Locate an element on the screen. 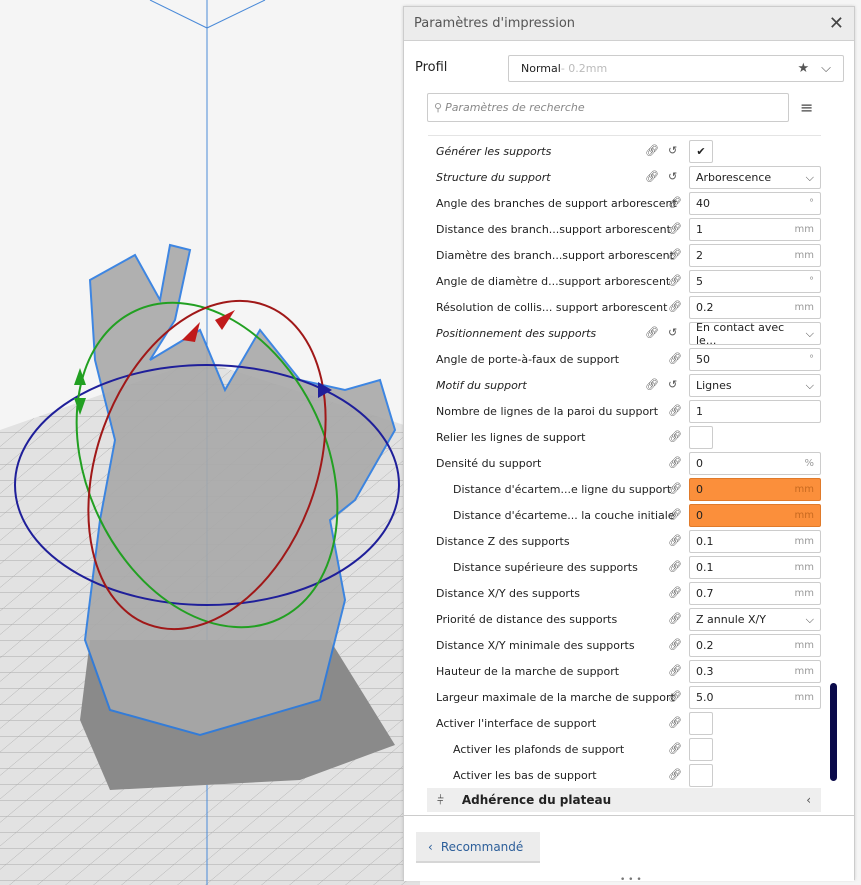  setting-row: Activer les plafonds de support 🔗︎ is located at coordinates (614, 749).